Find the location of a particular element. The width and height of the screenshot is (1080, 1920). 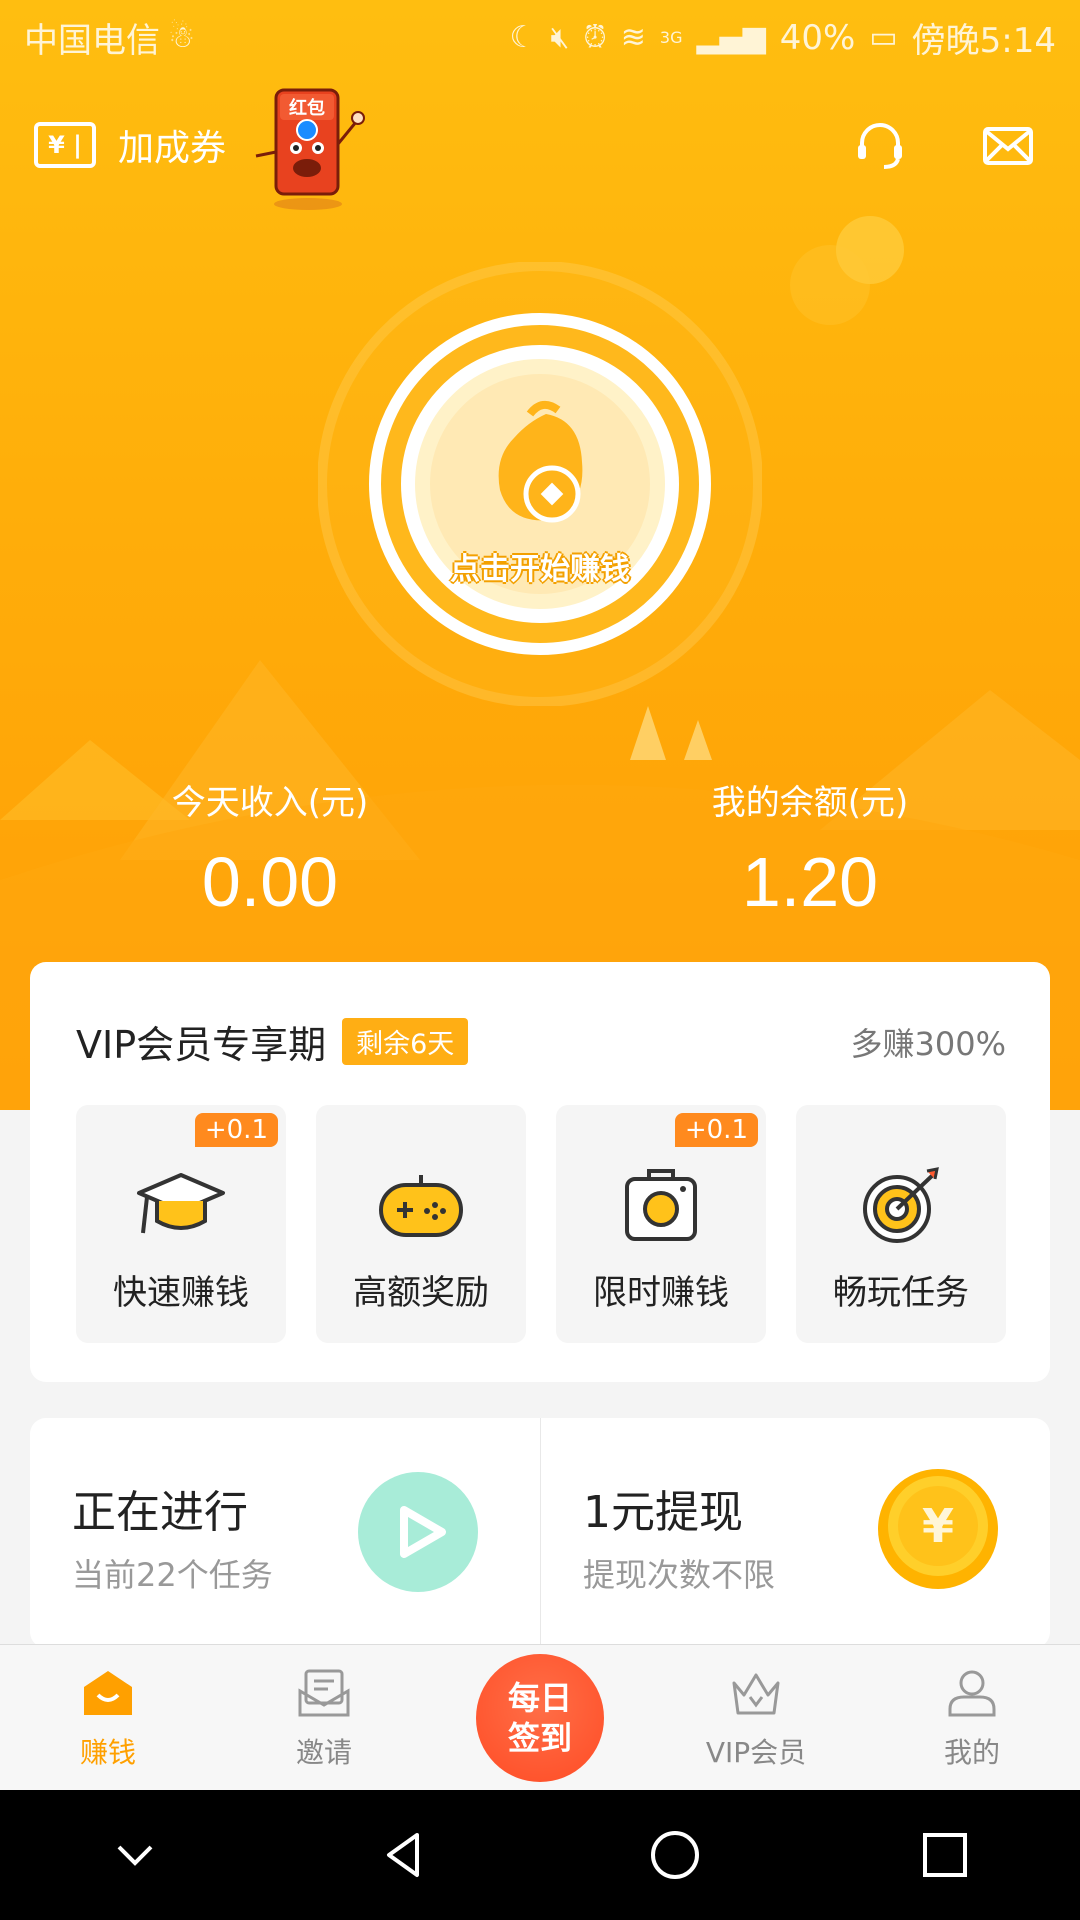

home-earn-icon is located at coordinates (108, 1693).